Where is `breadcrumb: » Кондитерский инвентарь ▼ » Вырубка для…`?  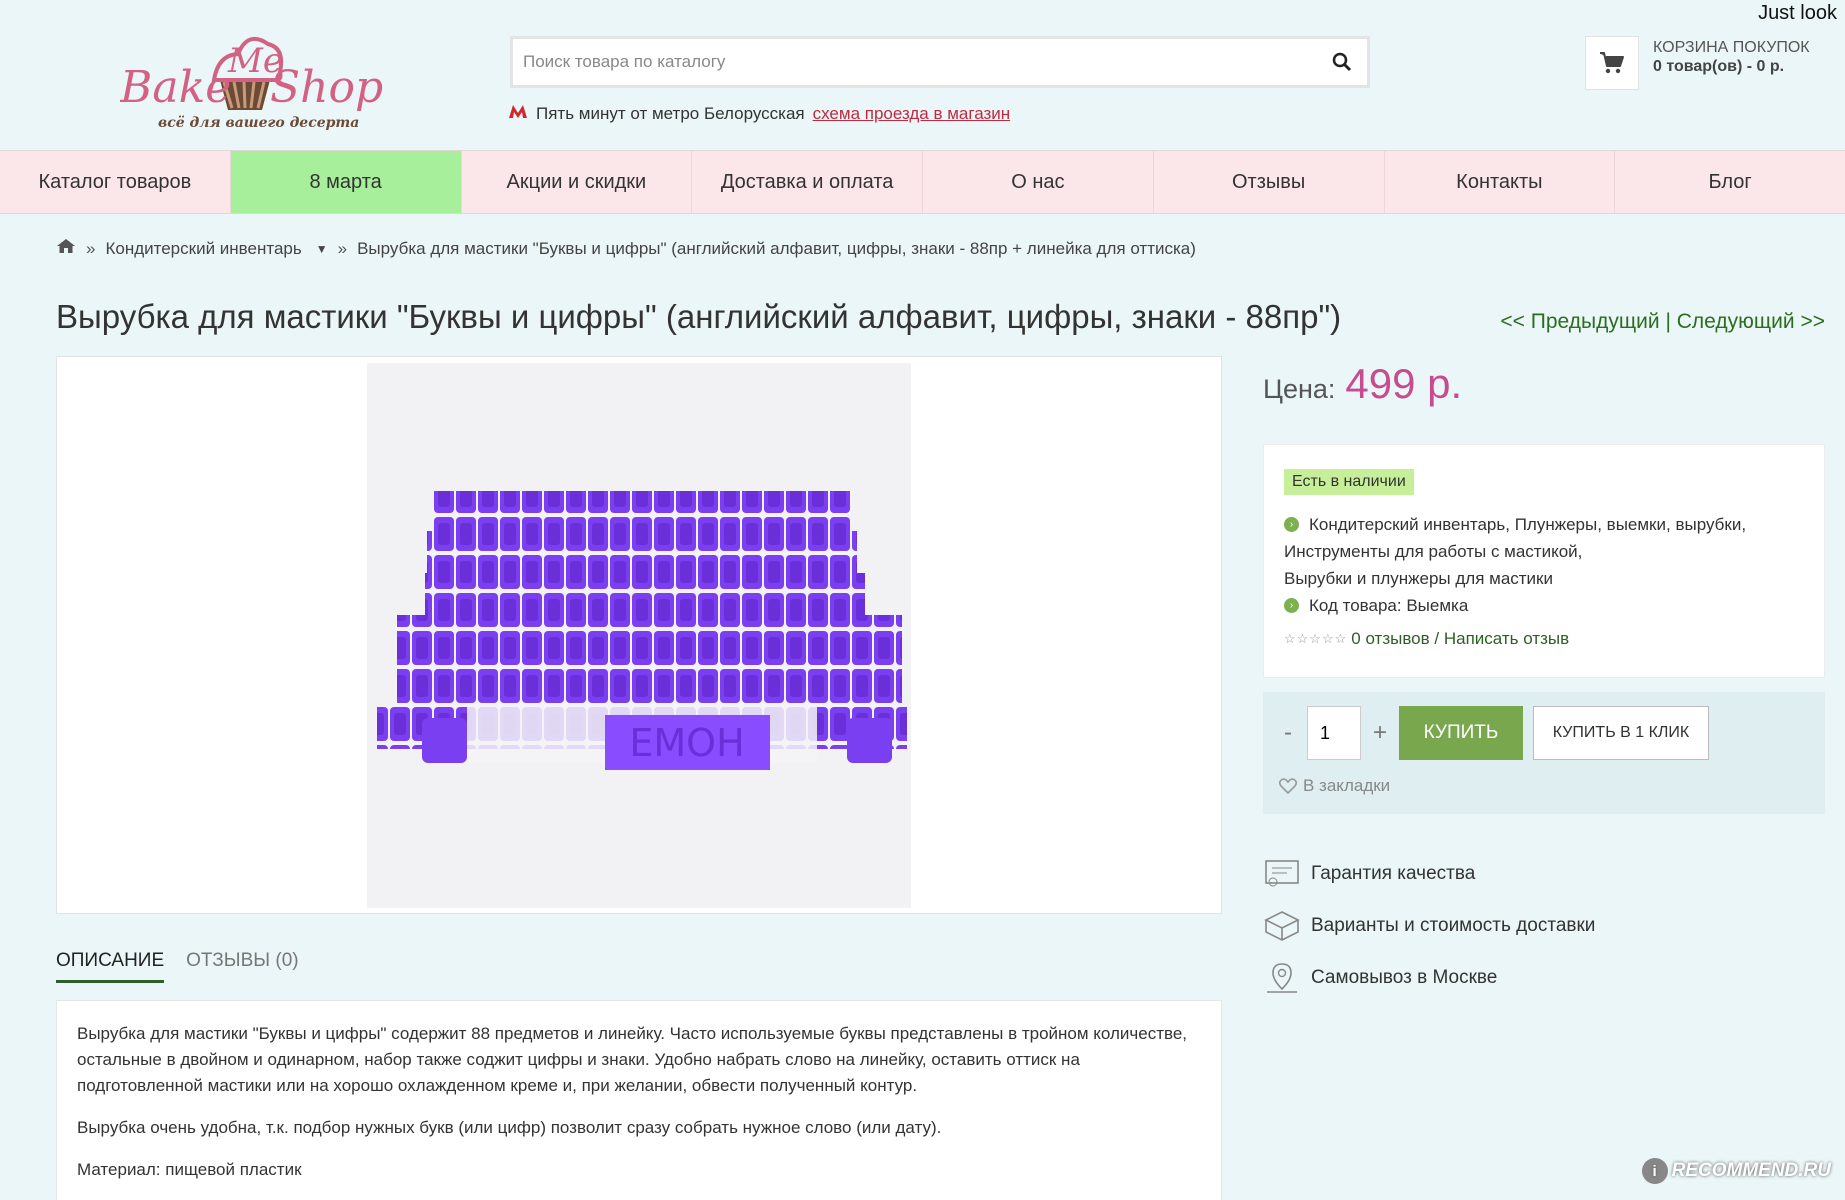 breadcrumb: » Кондитерский инвентарь ▼ » Вырубка для… is located at coordinates (626, 248).